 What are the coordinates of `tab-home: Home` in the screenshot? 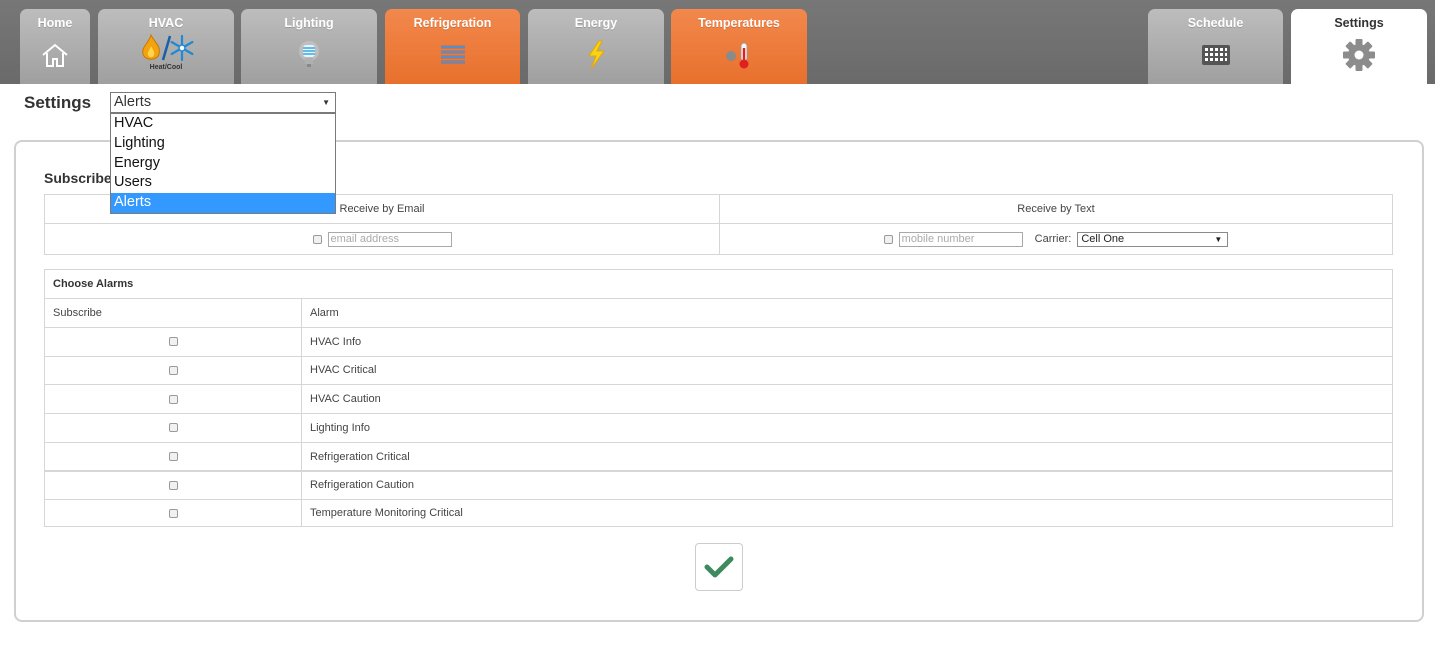 It's located at (55, 46).